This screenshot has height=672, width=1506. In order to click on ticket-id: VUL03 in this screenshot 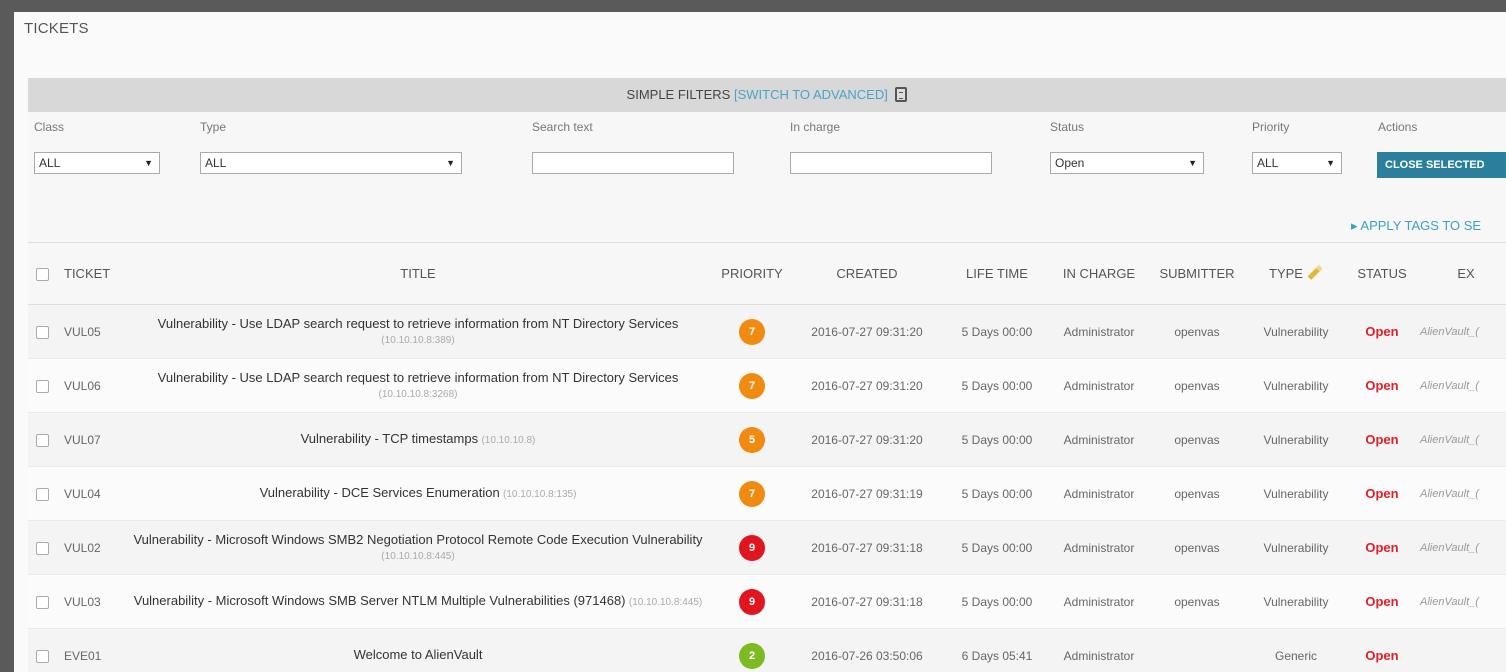, I will do `click(87, 601)`.